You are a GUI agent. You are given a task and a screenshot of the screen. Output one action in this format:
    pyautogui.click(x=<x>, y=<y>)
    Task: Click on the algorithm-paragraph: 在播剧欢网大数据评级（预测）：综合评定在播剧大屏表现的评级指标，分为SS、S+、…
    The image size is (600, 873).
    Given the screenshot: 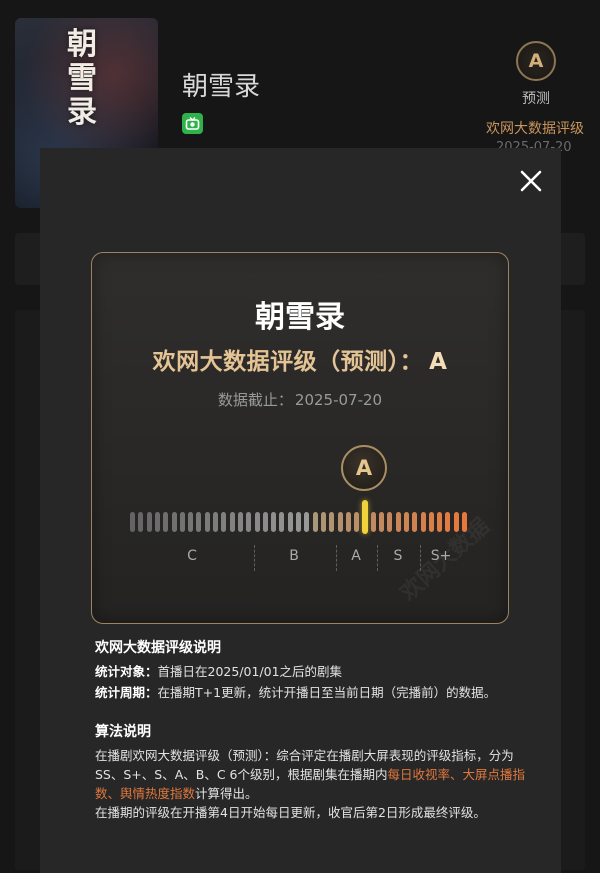 What is the action you would take?
    pyautogui.click(x=310, y=774)
    